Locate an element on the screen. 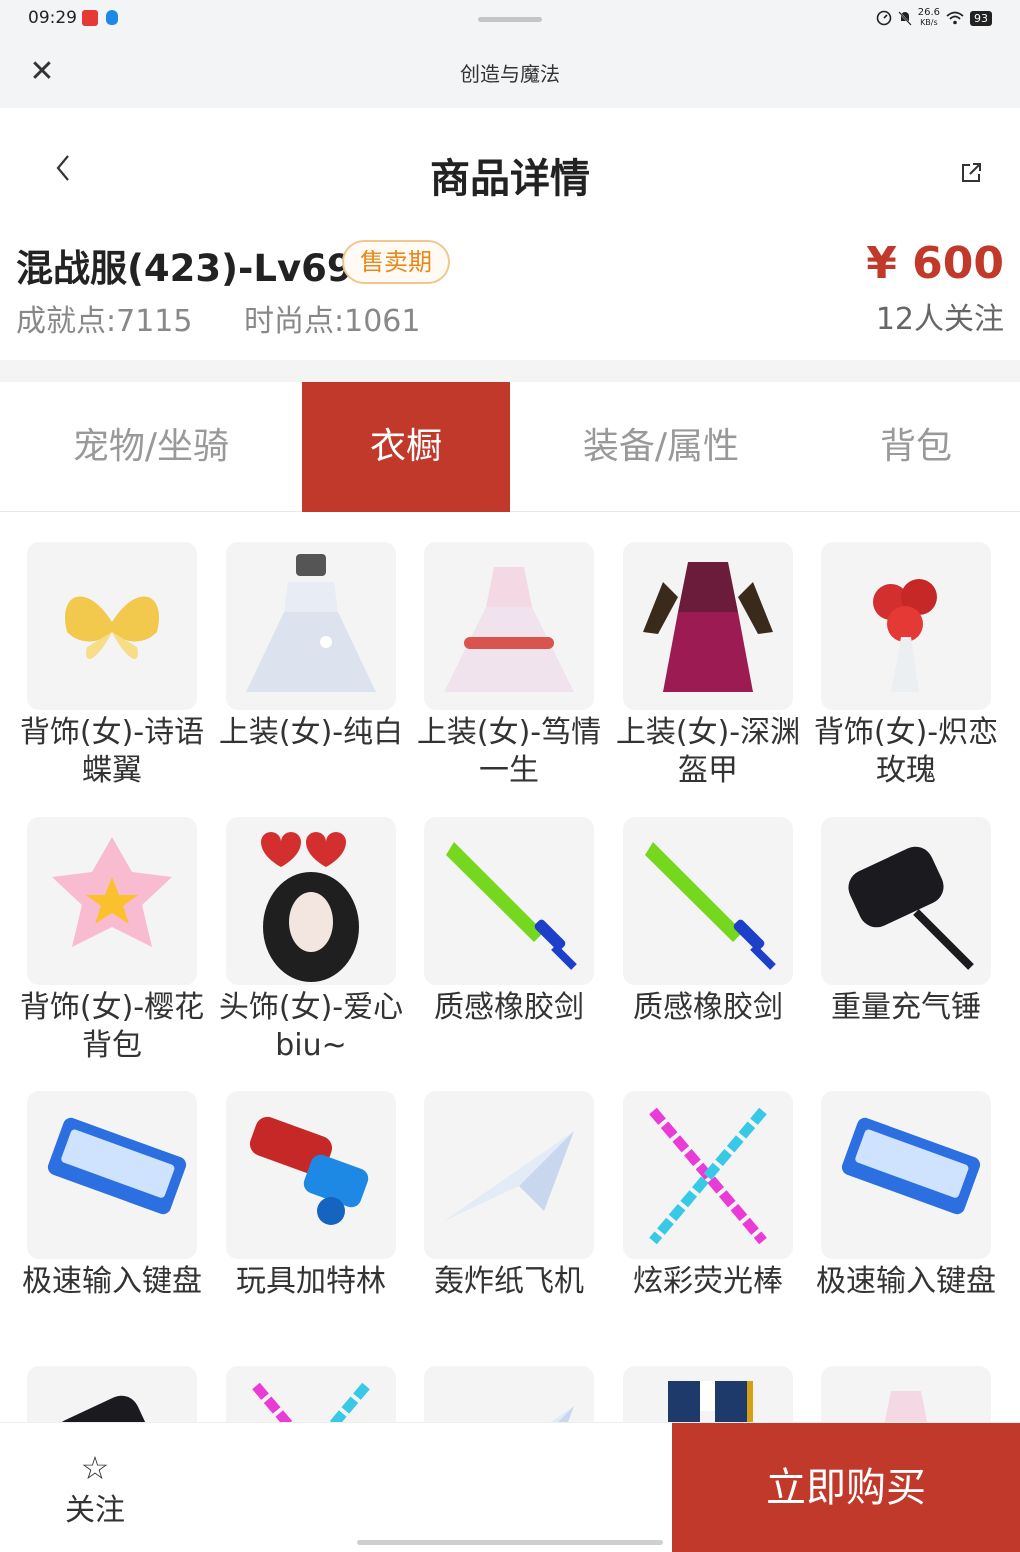 This screenshot has width=1020, height=1552. tab-backpack: 背包 is located at coordinates (916, 447).